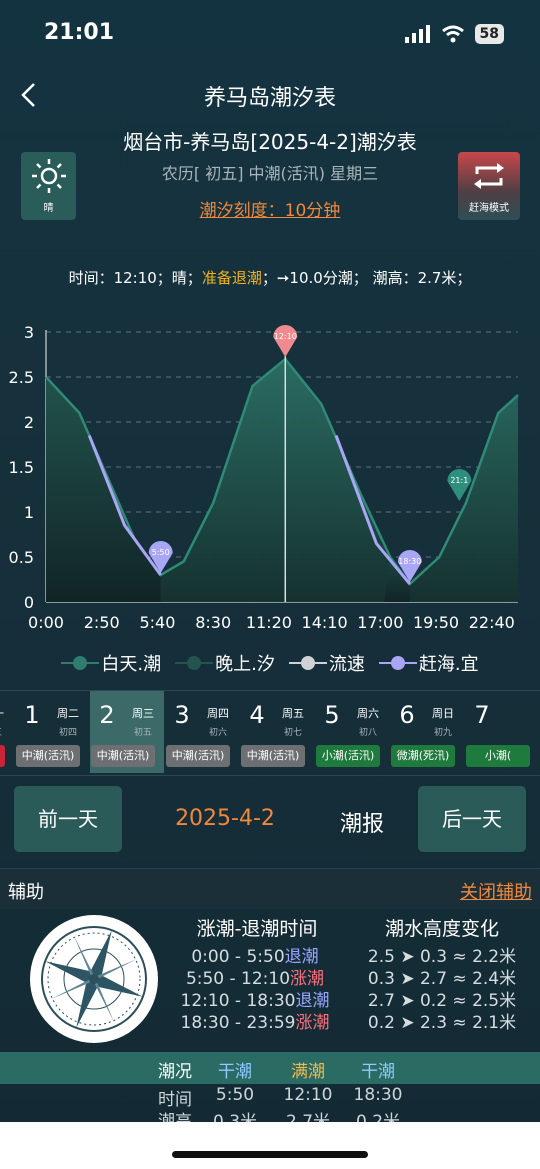 The height and width of the screenshot is (1169, 540). What do you see at coordinates (270, 1068) in the screenshot?
I see `tide-table-header: 潮况 干潮 满潮 干潮` at bounding box center [270, 1068].